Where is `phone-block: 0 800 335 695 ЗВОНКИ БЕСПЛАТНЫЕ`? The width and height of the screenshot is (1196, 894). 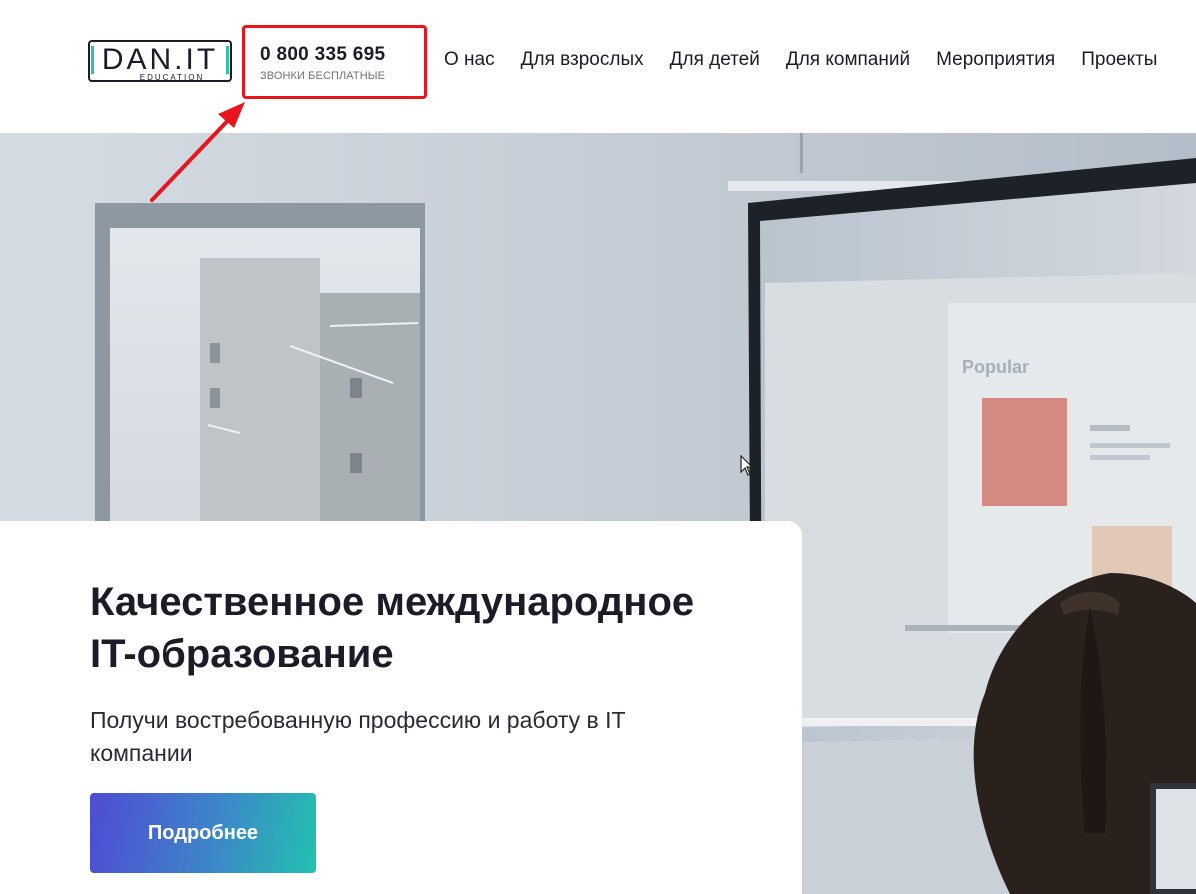
phone-block: 0 800 335 695 ЗВОНКИ БЕСПЛАТНЫЕ is located at coordinates (322, 63).